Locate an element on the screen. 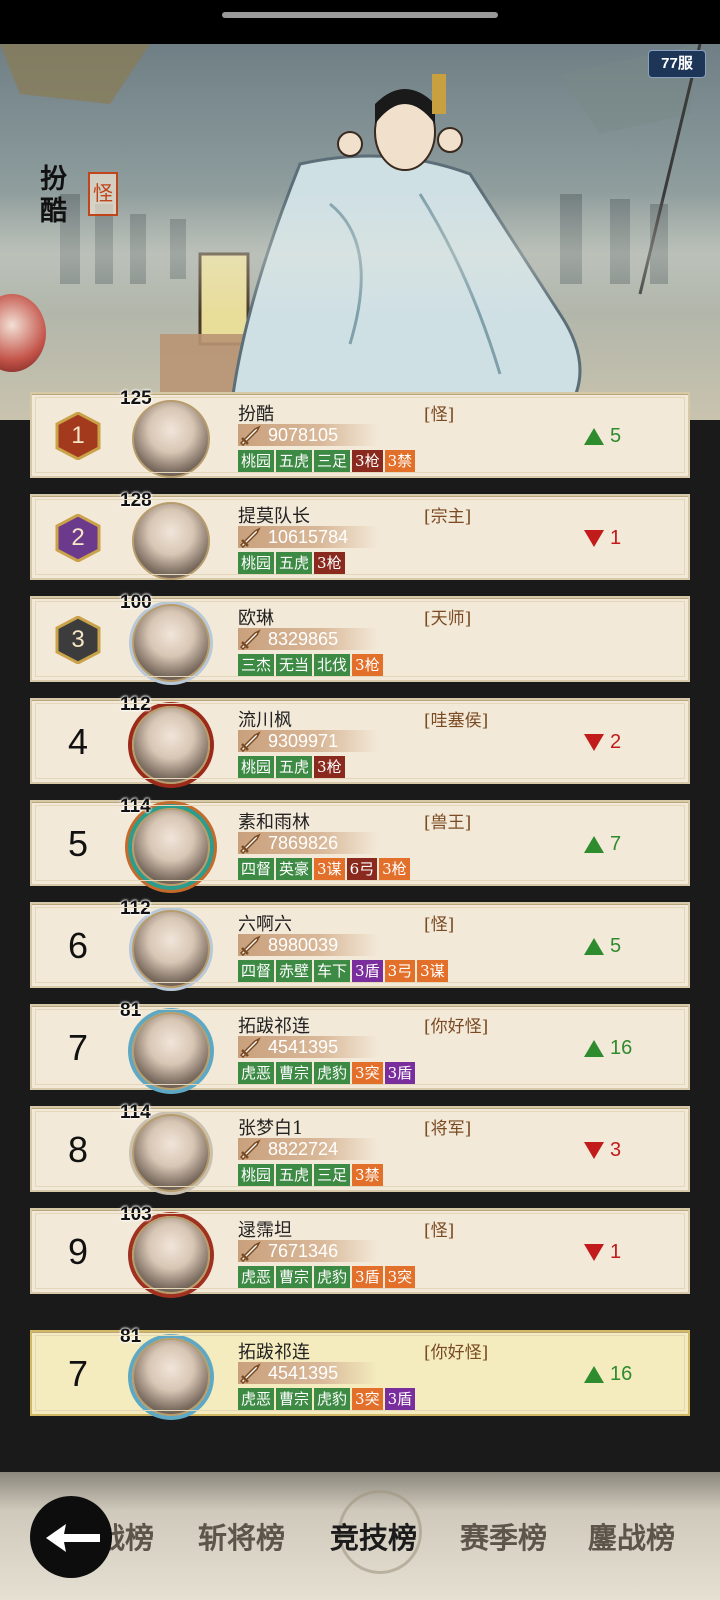  rank-change: 5 is located at coordinates (619, 946).